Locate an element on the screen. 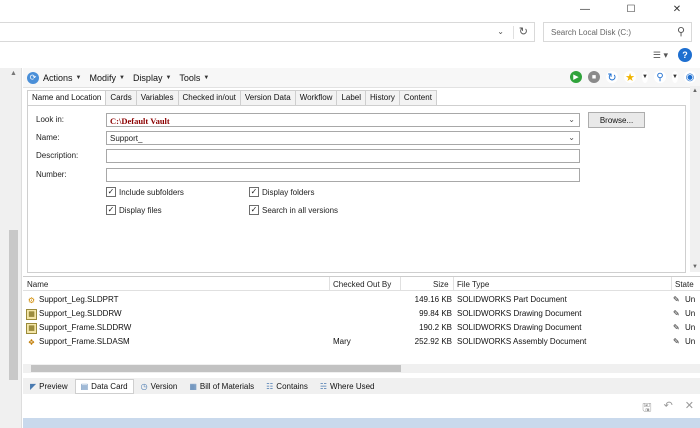 The height and width of the screenshot is (428, 700). number-label: Number: is located at coordinates (51, 174).